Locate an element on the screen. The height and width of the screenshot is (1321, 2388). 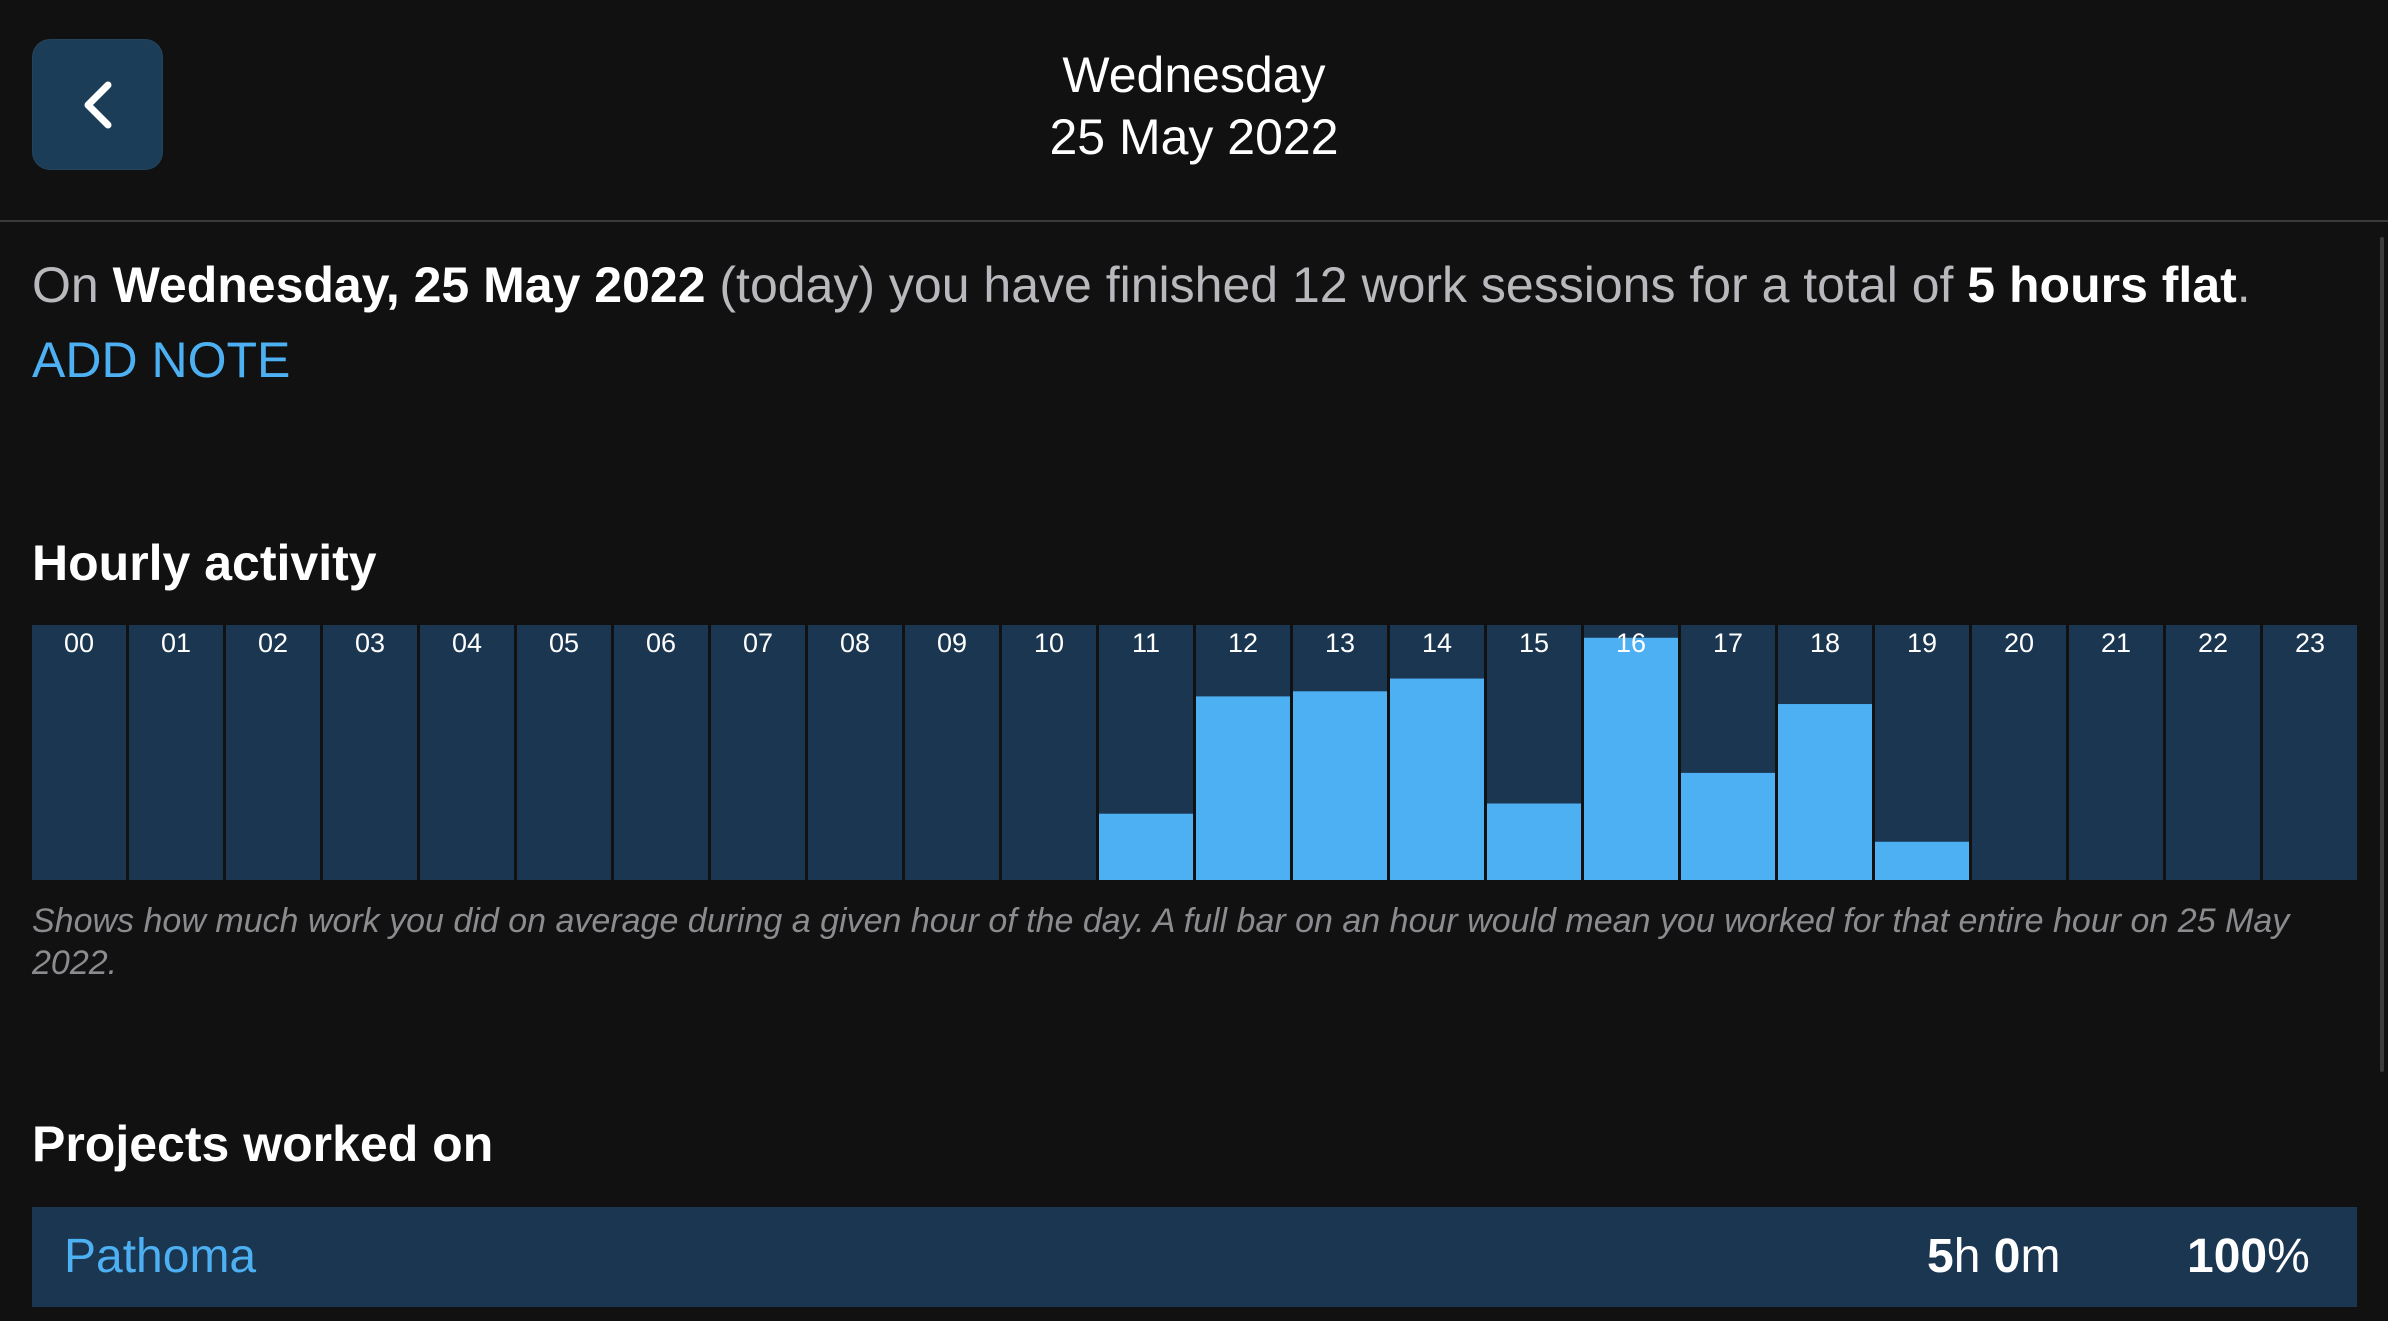
hour-label-02: 02 is located at coordinates (273, 643).